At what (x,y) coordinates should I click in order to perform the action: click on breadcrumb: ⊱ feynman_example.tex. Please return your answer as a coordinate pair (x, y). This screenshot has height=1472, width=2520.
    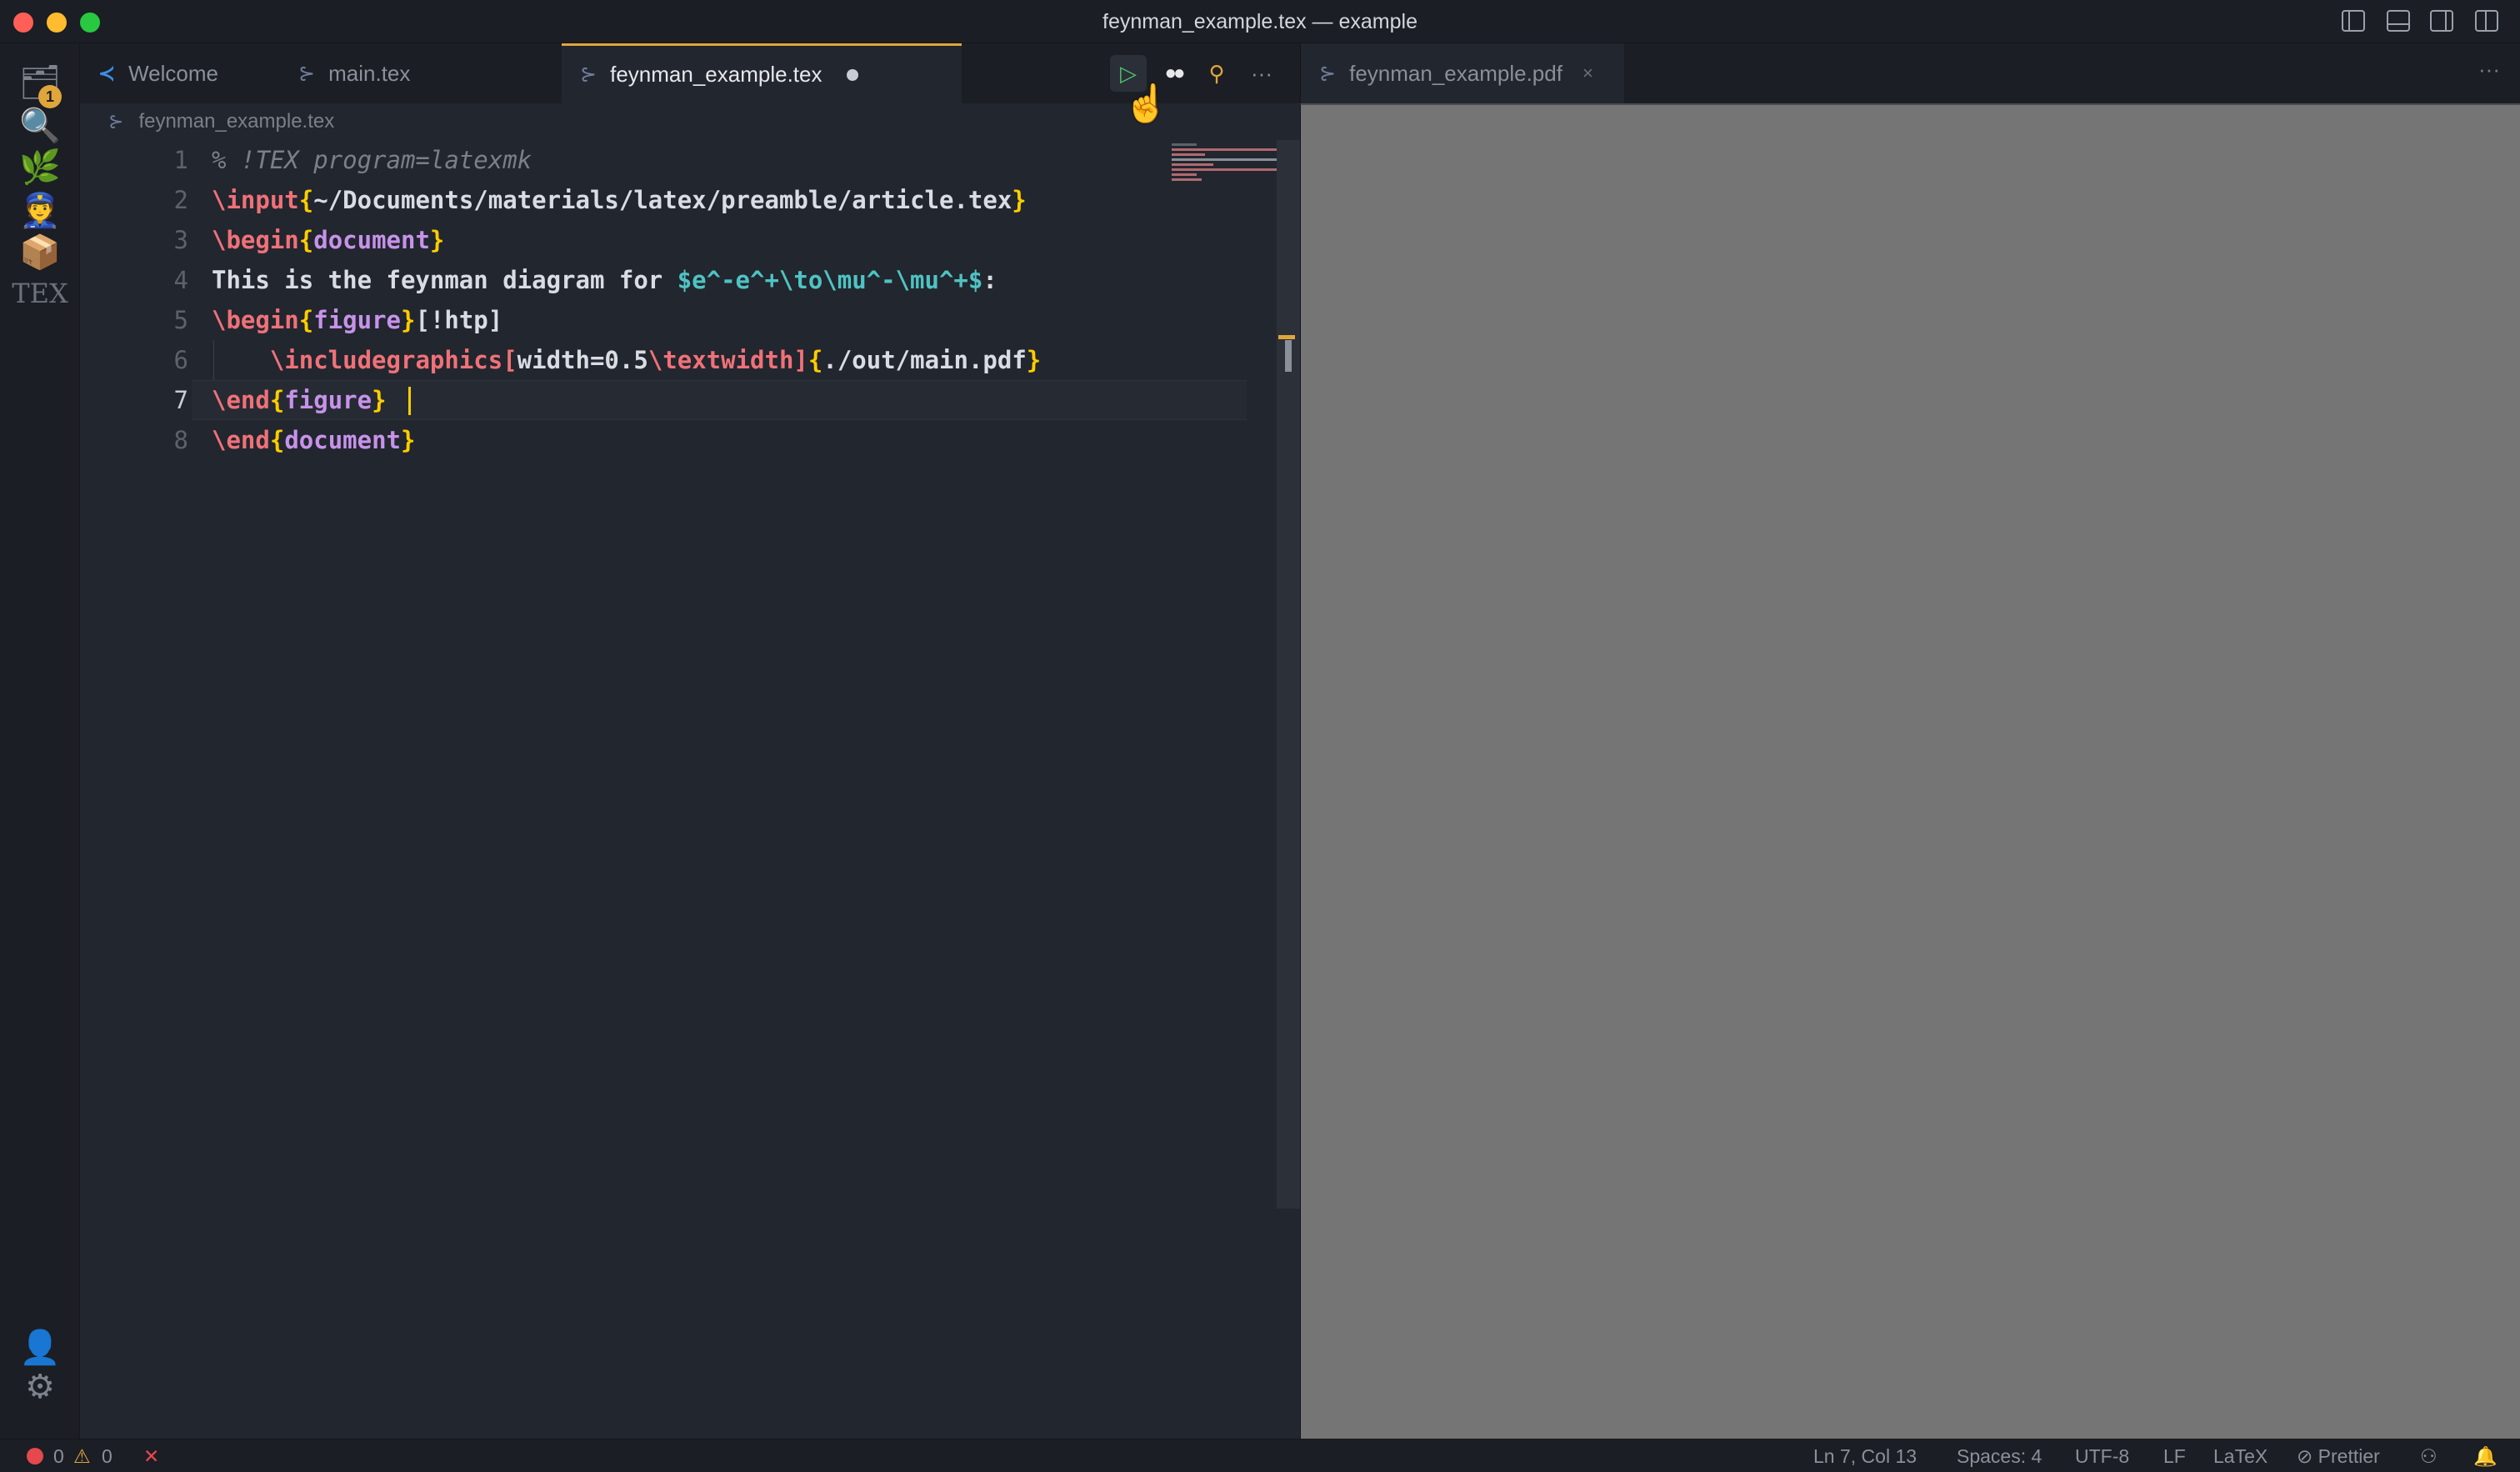
    Looking at the image, I should click on (690, 121).